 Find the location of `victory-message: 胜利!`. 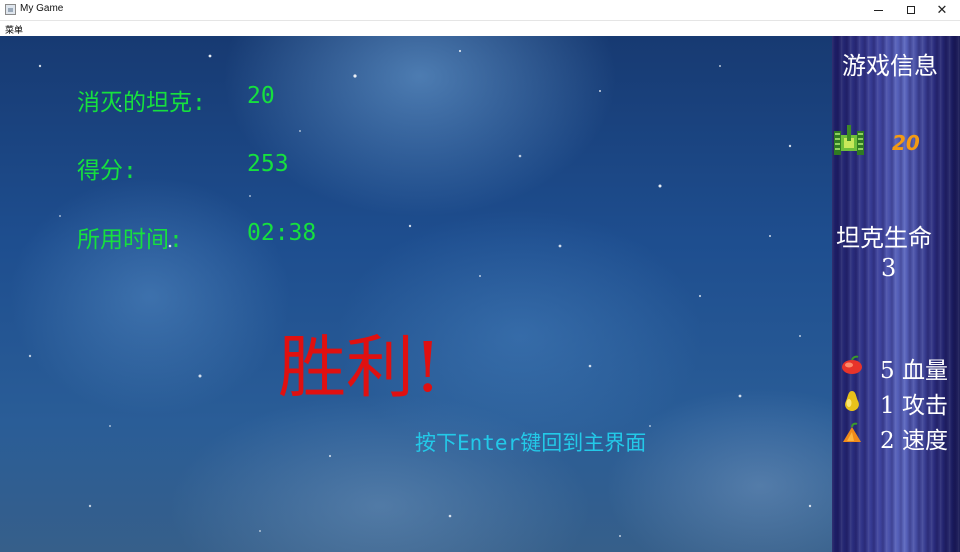

victory-message: 胜利! is located at coordinates (360, 368).